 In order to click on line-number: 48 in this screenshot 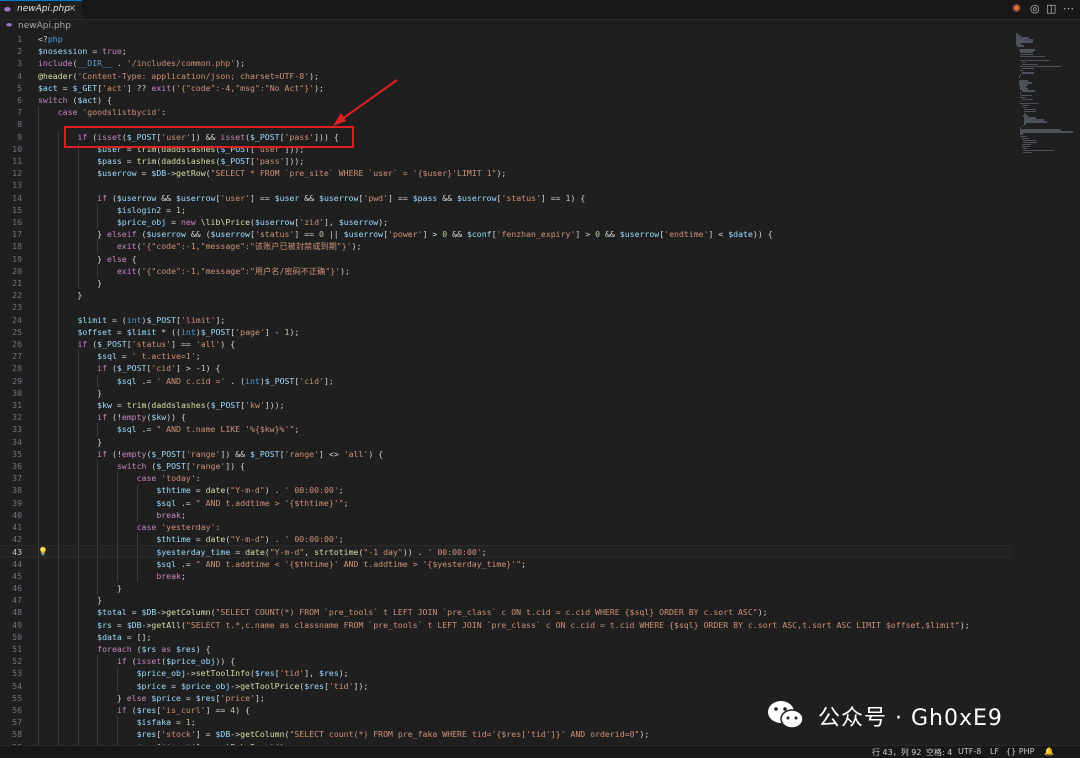, I will do `click(11, 612)`.